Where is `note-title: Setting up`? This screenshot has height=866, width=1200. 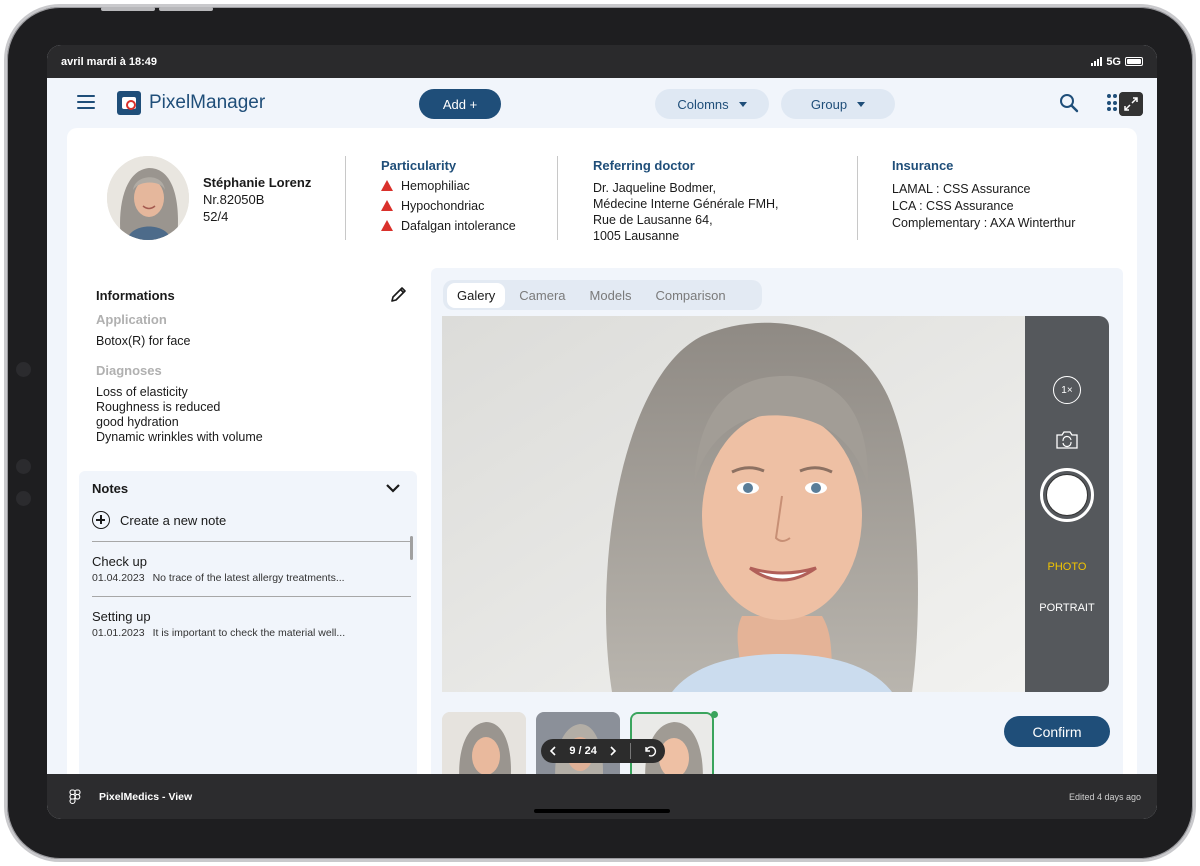 note-title: Setting up is located at coordinates (121, 616).